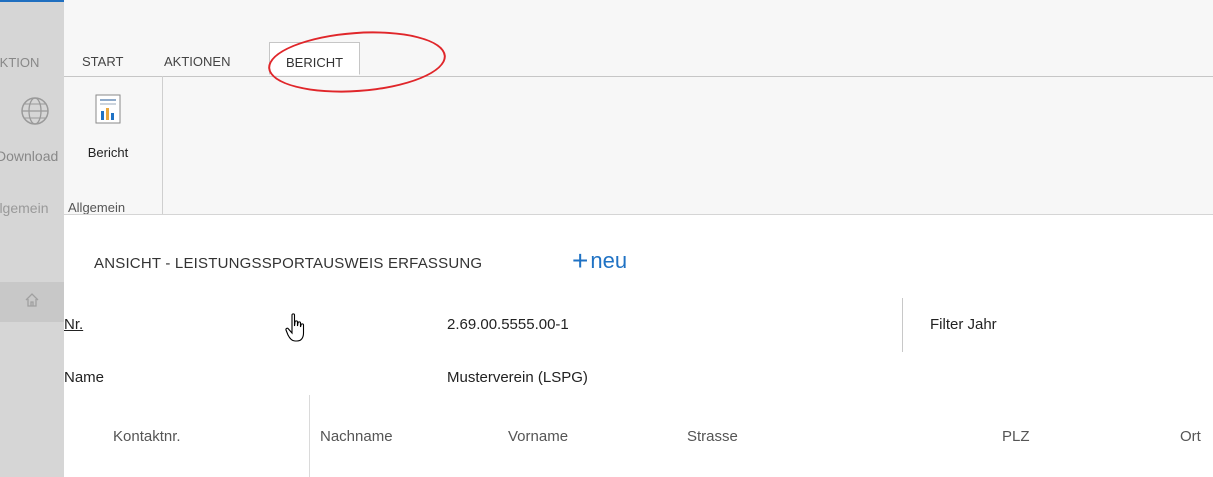 The height and width of the screenshot is (477, 1213). Describe the element at coordinates (309, 436) in the screenshot. I see `table-column-divider` at that location.